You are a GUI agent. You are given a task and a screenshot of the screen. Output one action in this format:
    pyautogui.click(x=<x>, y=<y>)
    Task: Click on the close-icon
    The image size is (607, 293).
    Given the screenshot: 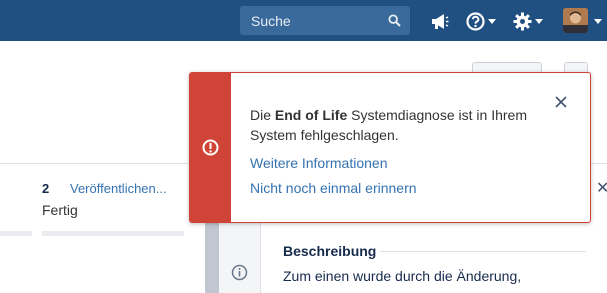 What is the action you would take?
    pyautogui.click(x=561, y=102)
    